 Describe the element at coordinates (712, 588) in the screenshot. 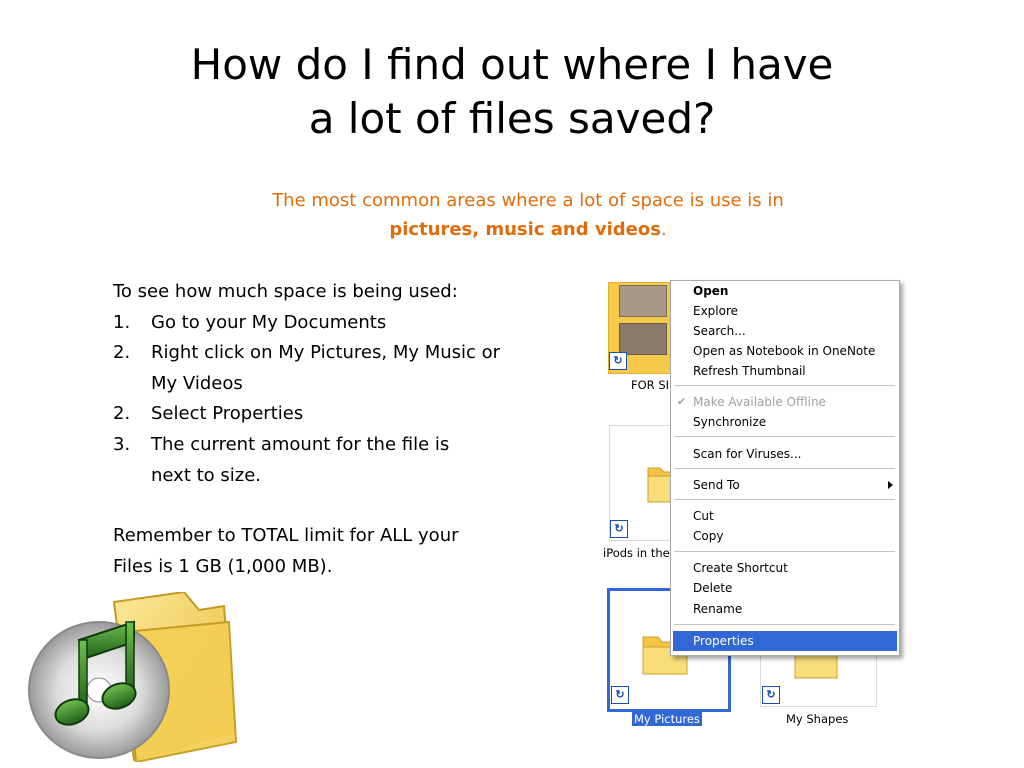

I see `menu-item-delete: Delete` at that location.